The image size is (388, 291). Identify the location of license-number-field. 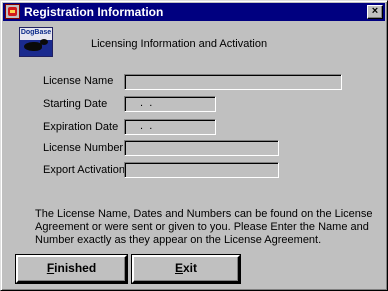
(201, 148).